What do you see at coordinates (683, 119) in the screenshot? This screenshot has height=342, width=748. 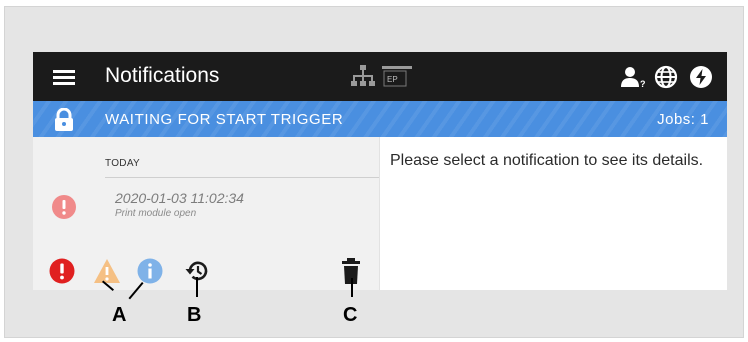 I see `jobs-count: Jobs: 1` at bounding box center [683, 119].